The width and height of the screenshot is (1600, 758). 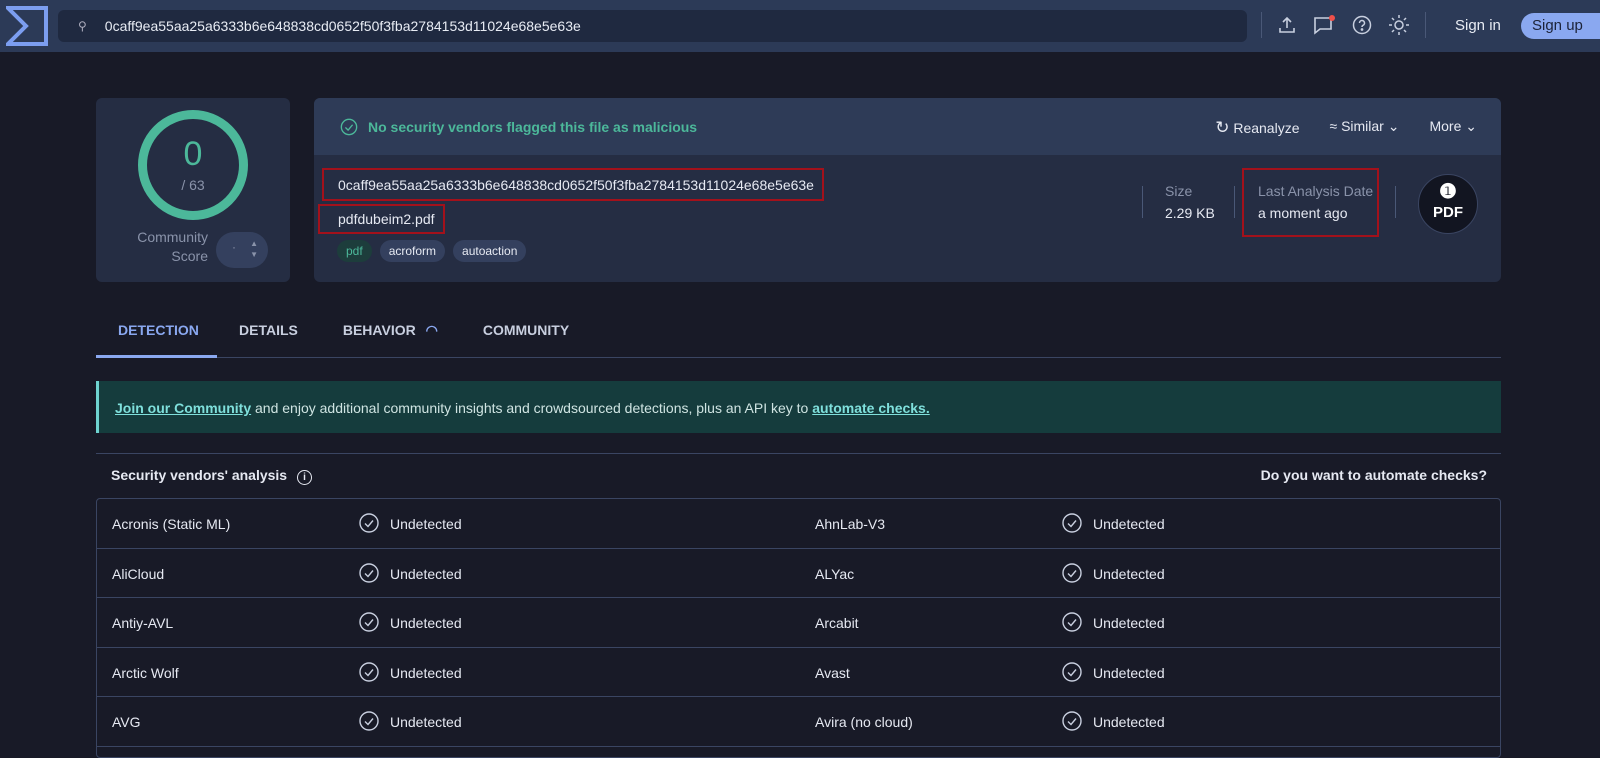 What do you see at coordinates (381, 219) in the screenshot?
I see `file-name: pdfdubeim2.pdf` at bounding box center [381, 219].